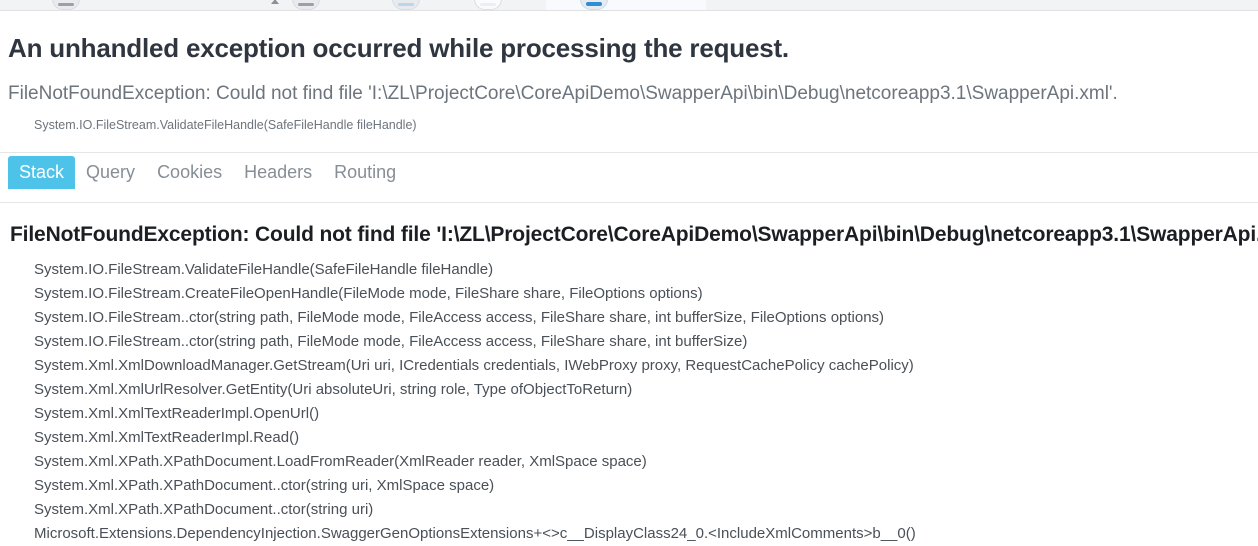 This screenshot has width=1258, height=546. I want to click on tab-bar: Stack Query Cookies Headers Routing, so click(629, 171).